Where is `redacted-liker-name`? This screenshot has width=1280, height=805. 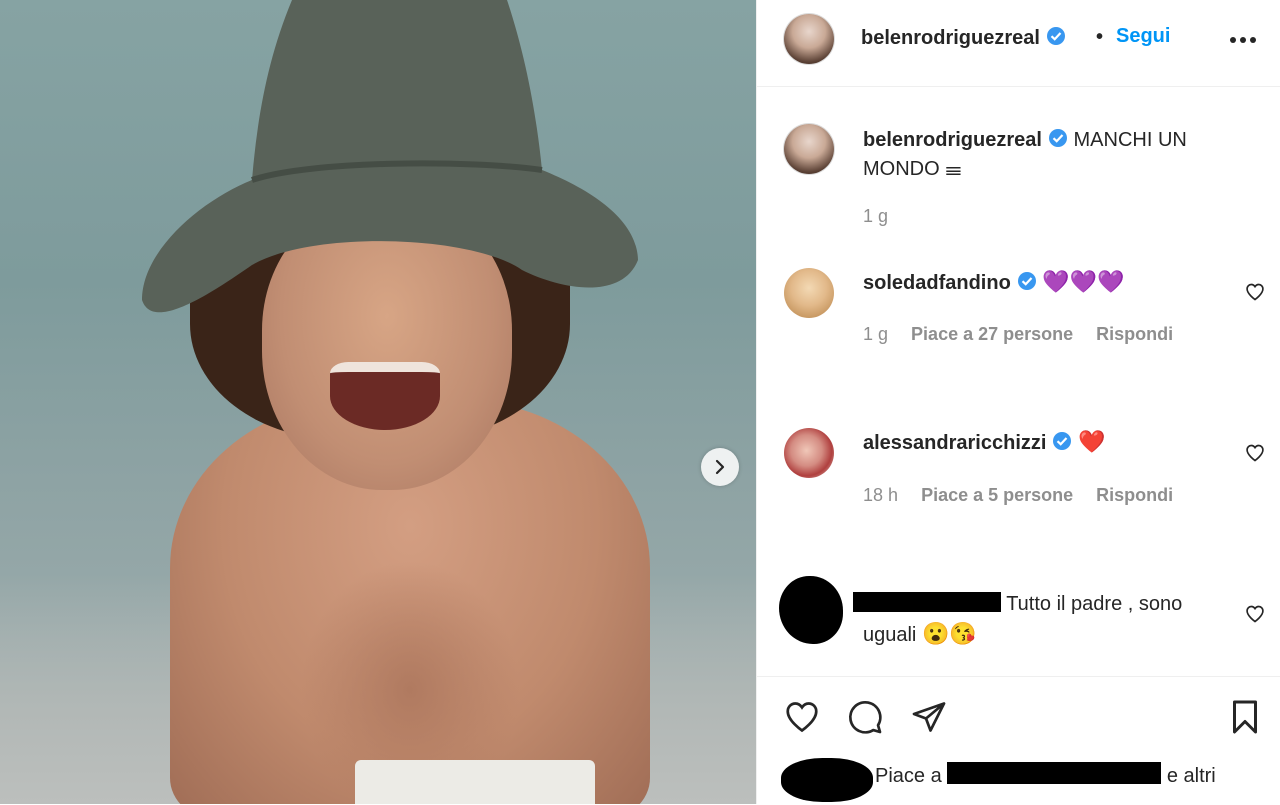 redacted-liker-name is located at coordinates (1054, 773).